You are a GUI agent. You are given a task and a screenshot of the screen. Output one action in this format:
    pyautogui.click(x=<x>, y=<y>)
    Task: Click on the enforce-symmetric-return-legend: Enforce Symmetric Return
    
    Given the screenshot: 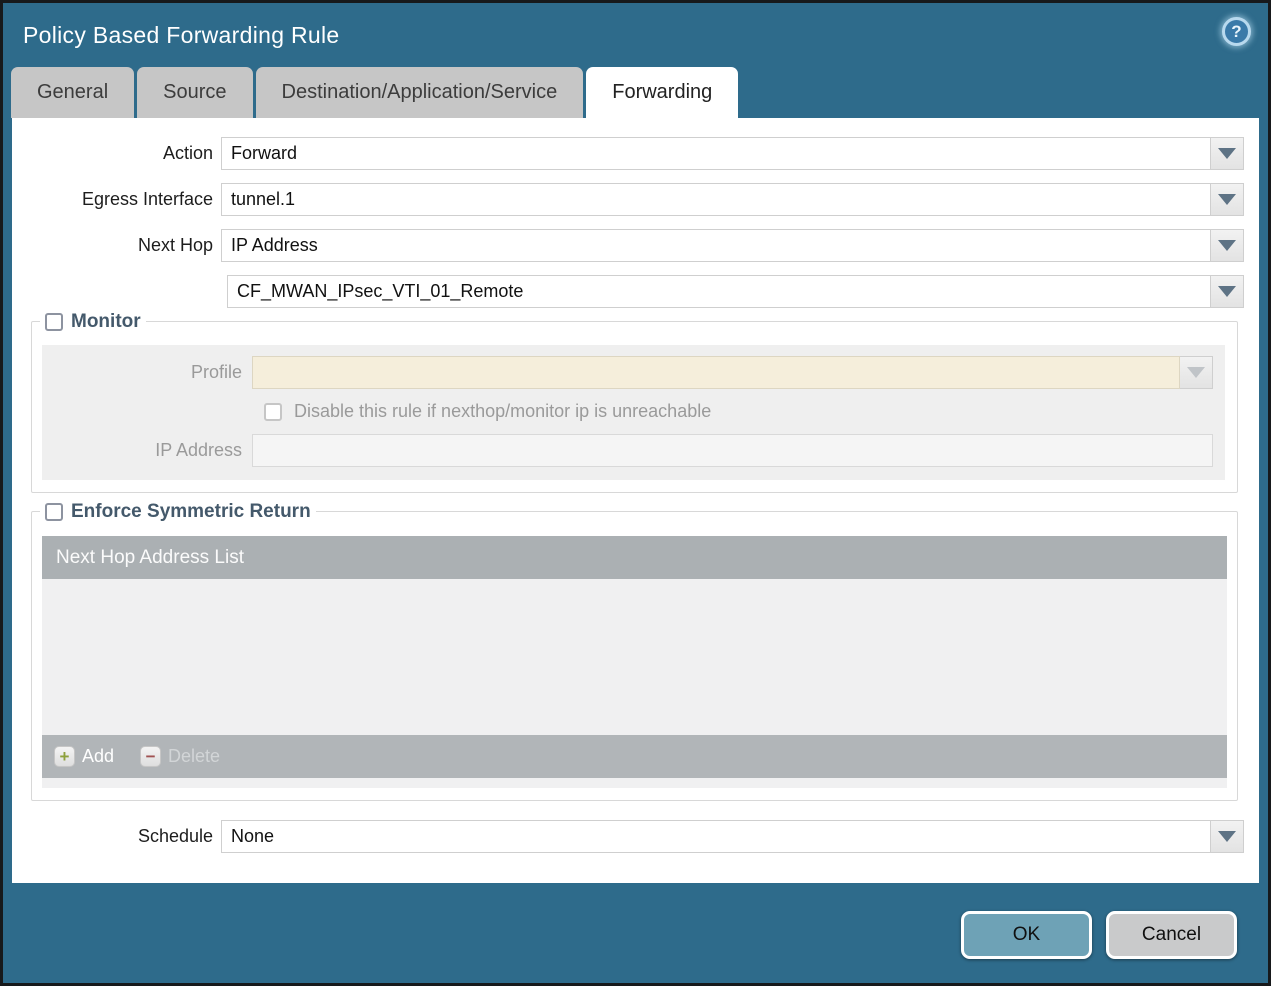 What is the action you would take?
    pyautogui.click(x=178, y=512)
    